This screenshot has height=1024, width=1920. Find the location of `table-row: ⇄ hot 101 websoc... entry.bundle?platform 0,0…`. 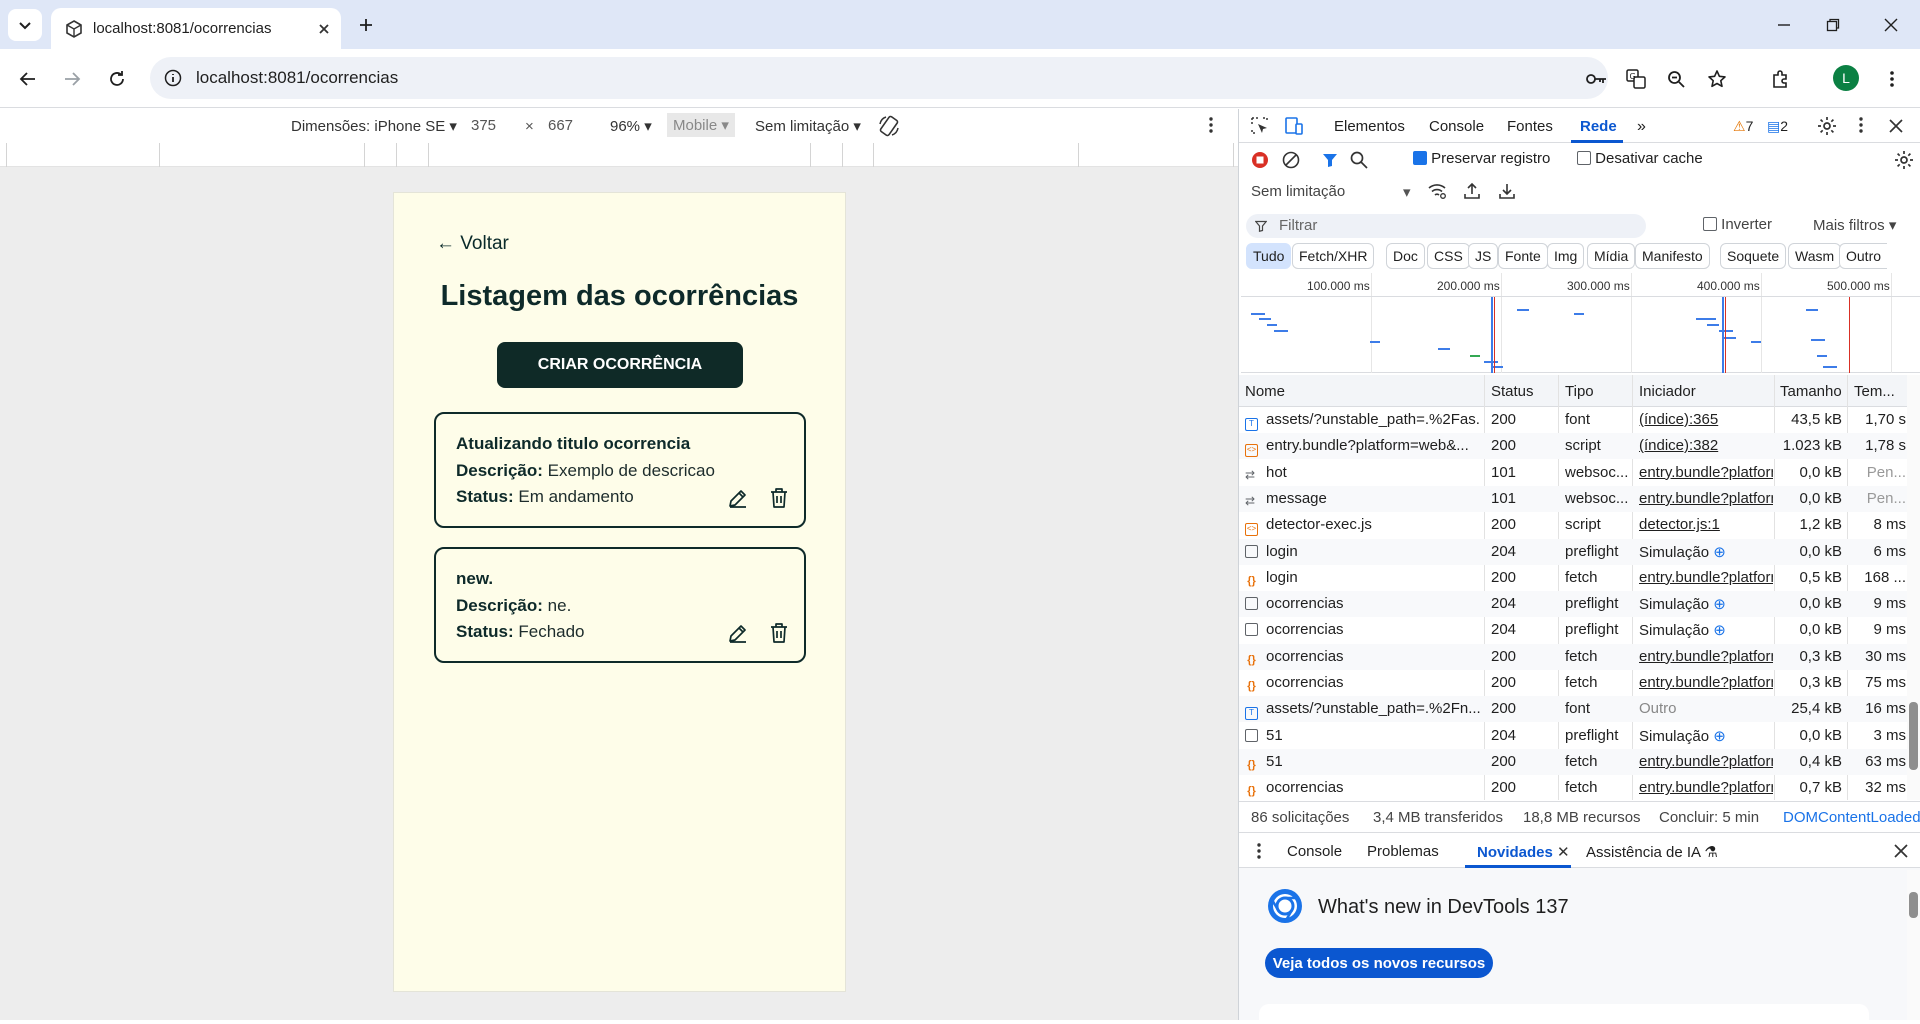

table-row: ⇄ hot 101 websoc... entry.bundle?platform 0,0… is located at coordinates (1573, 473).